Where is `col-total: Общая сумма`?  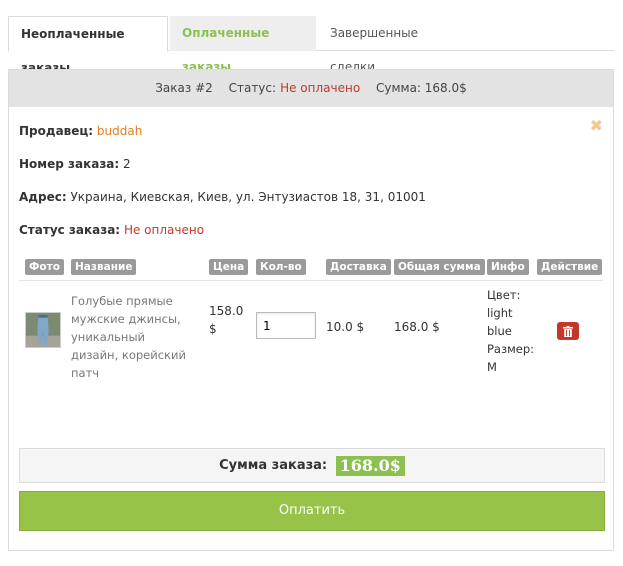
col-total: Общая сумма is located at coordinates (439, 267).